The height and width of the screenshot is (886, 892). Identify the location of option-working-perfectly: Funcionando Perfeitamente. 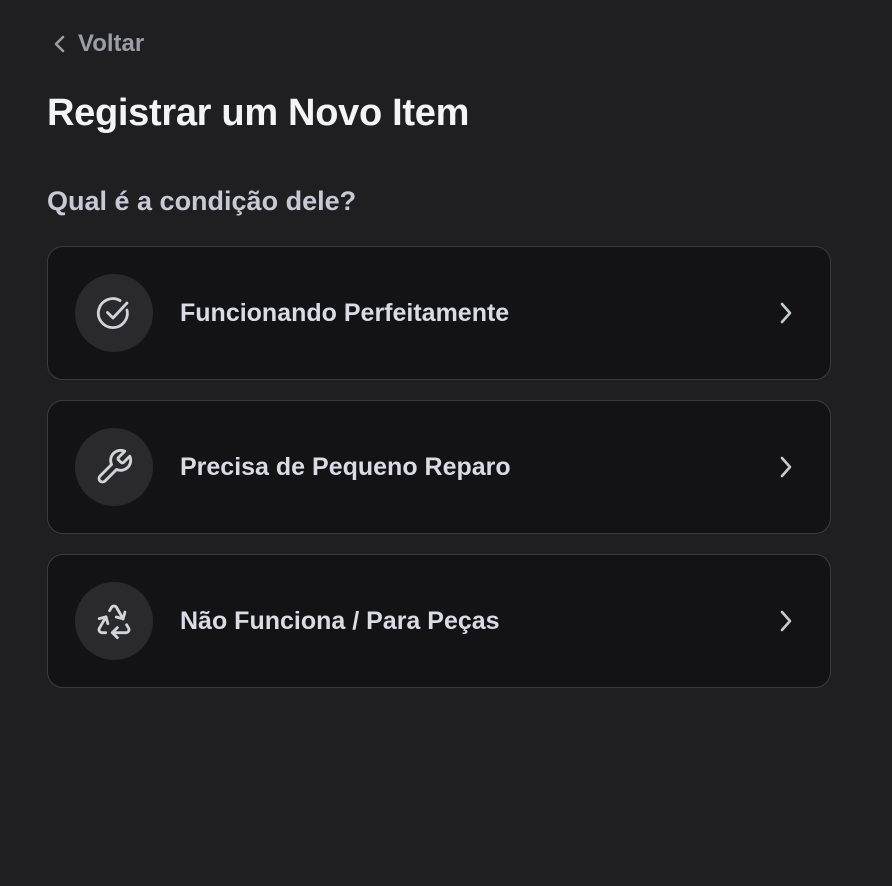
(439, 313).